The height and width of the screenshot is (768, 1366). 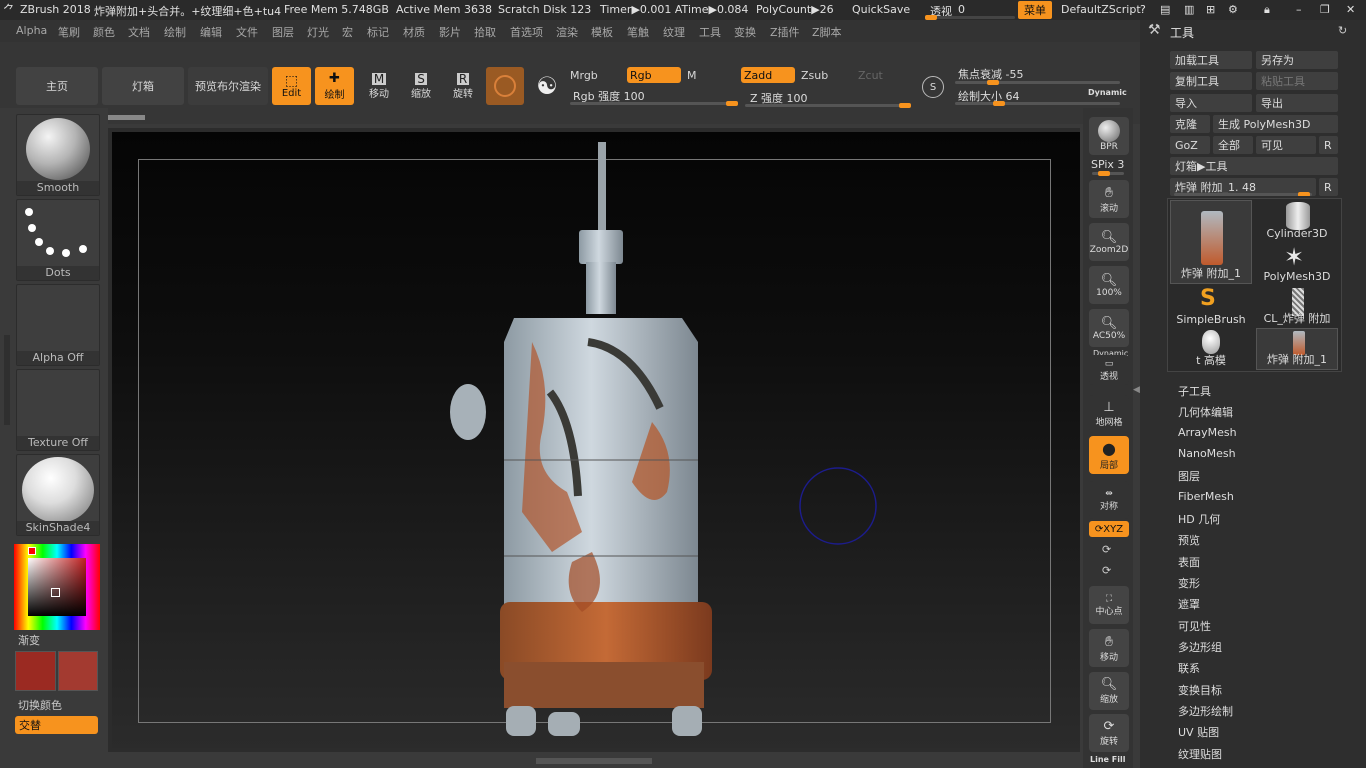 What do you see at coordinates (1109, 370) in the screenshot?
I see `perspective-button: ▭ 透视` at bounding box center [1109, 370].